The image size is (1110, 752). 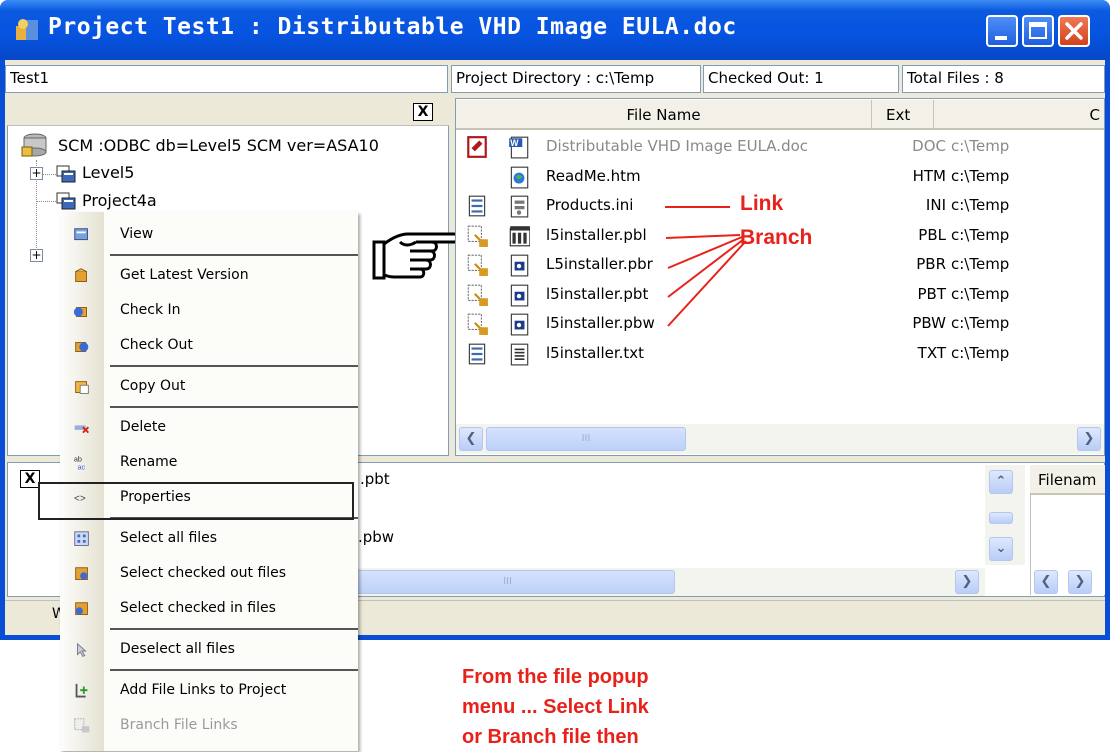 What do you see at coordinates (780, 295) in the screenshot?
I see `file-row: l5installer.pbt PBT c:\Temp` at bounding box center [780, 295].